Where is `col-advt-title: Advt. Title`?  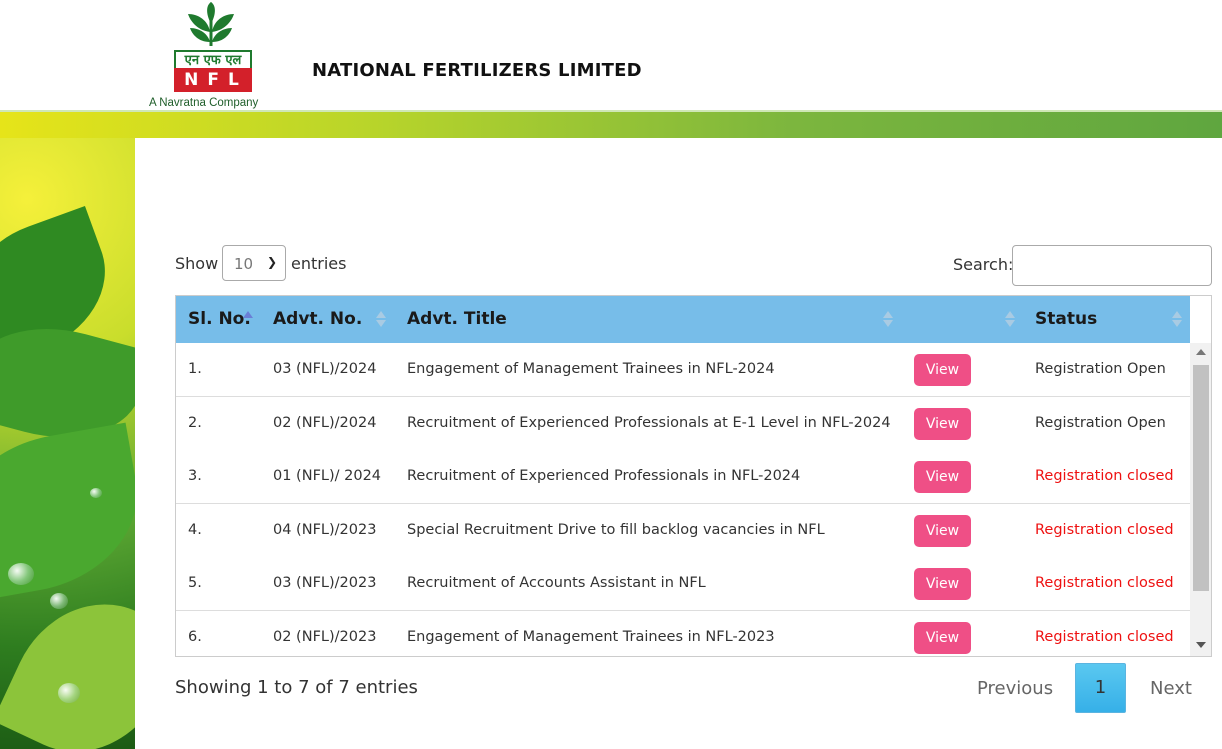 col-advt-title: Advt. Title is located at coordinates (457, 319).